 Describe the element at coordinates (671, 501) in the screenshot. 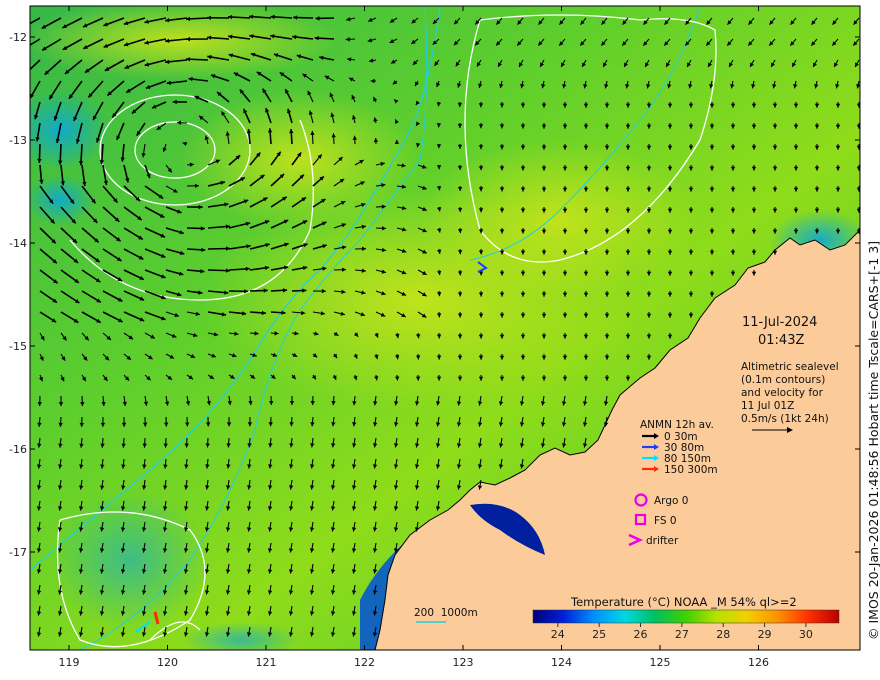

I see `argo-label: Argo 0` at that location.